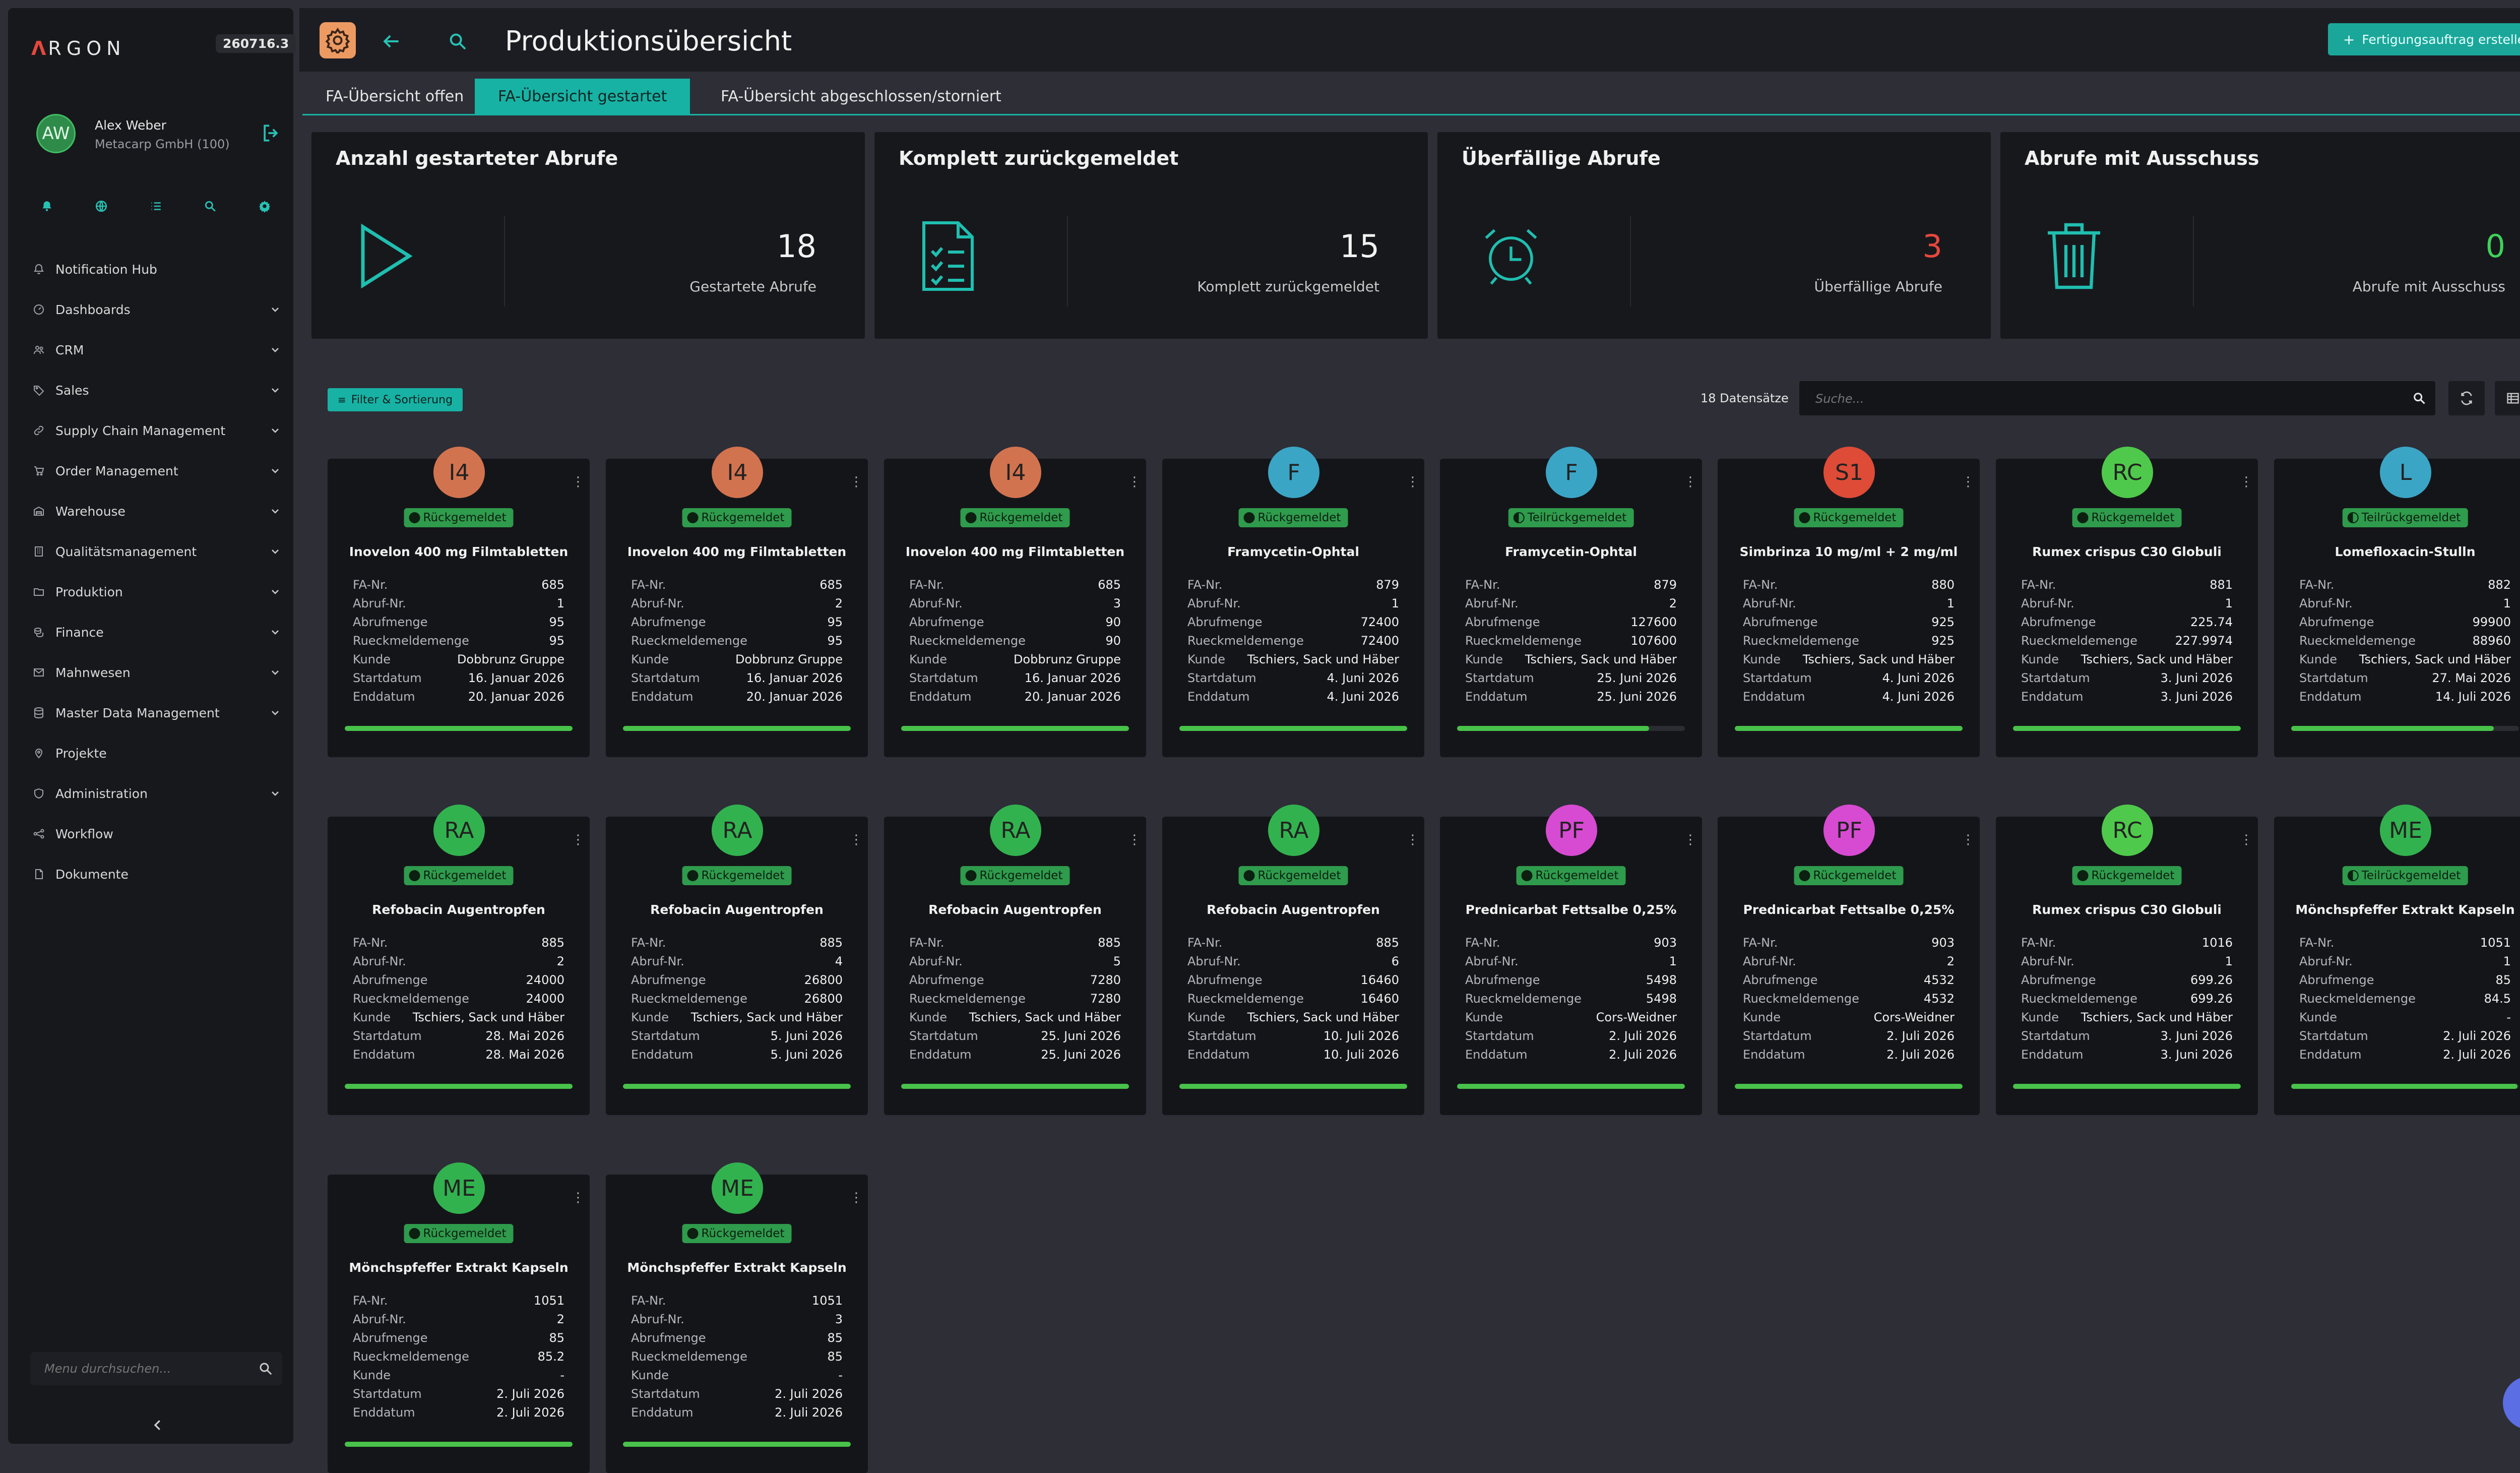 This screenshot has height=1473, width=2520. Describe the element at coordinates (391, 41) in the screenshot. I see `back-arrow-icon` at that location.